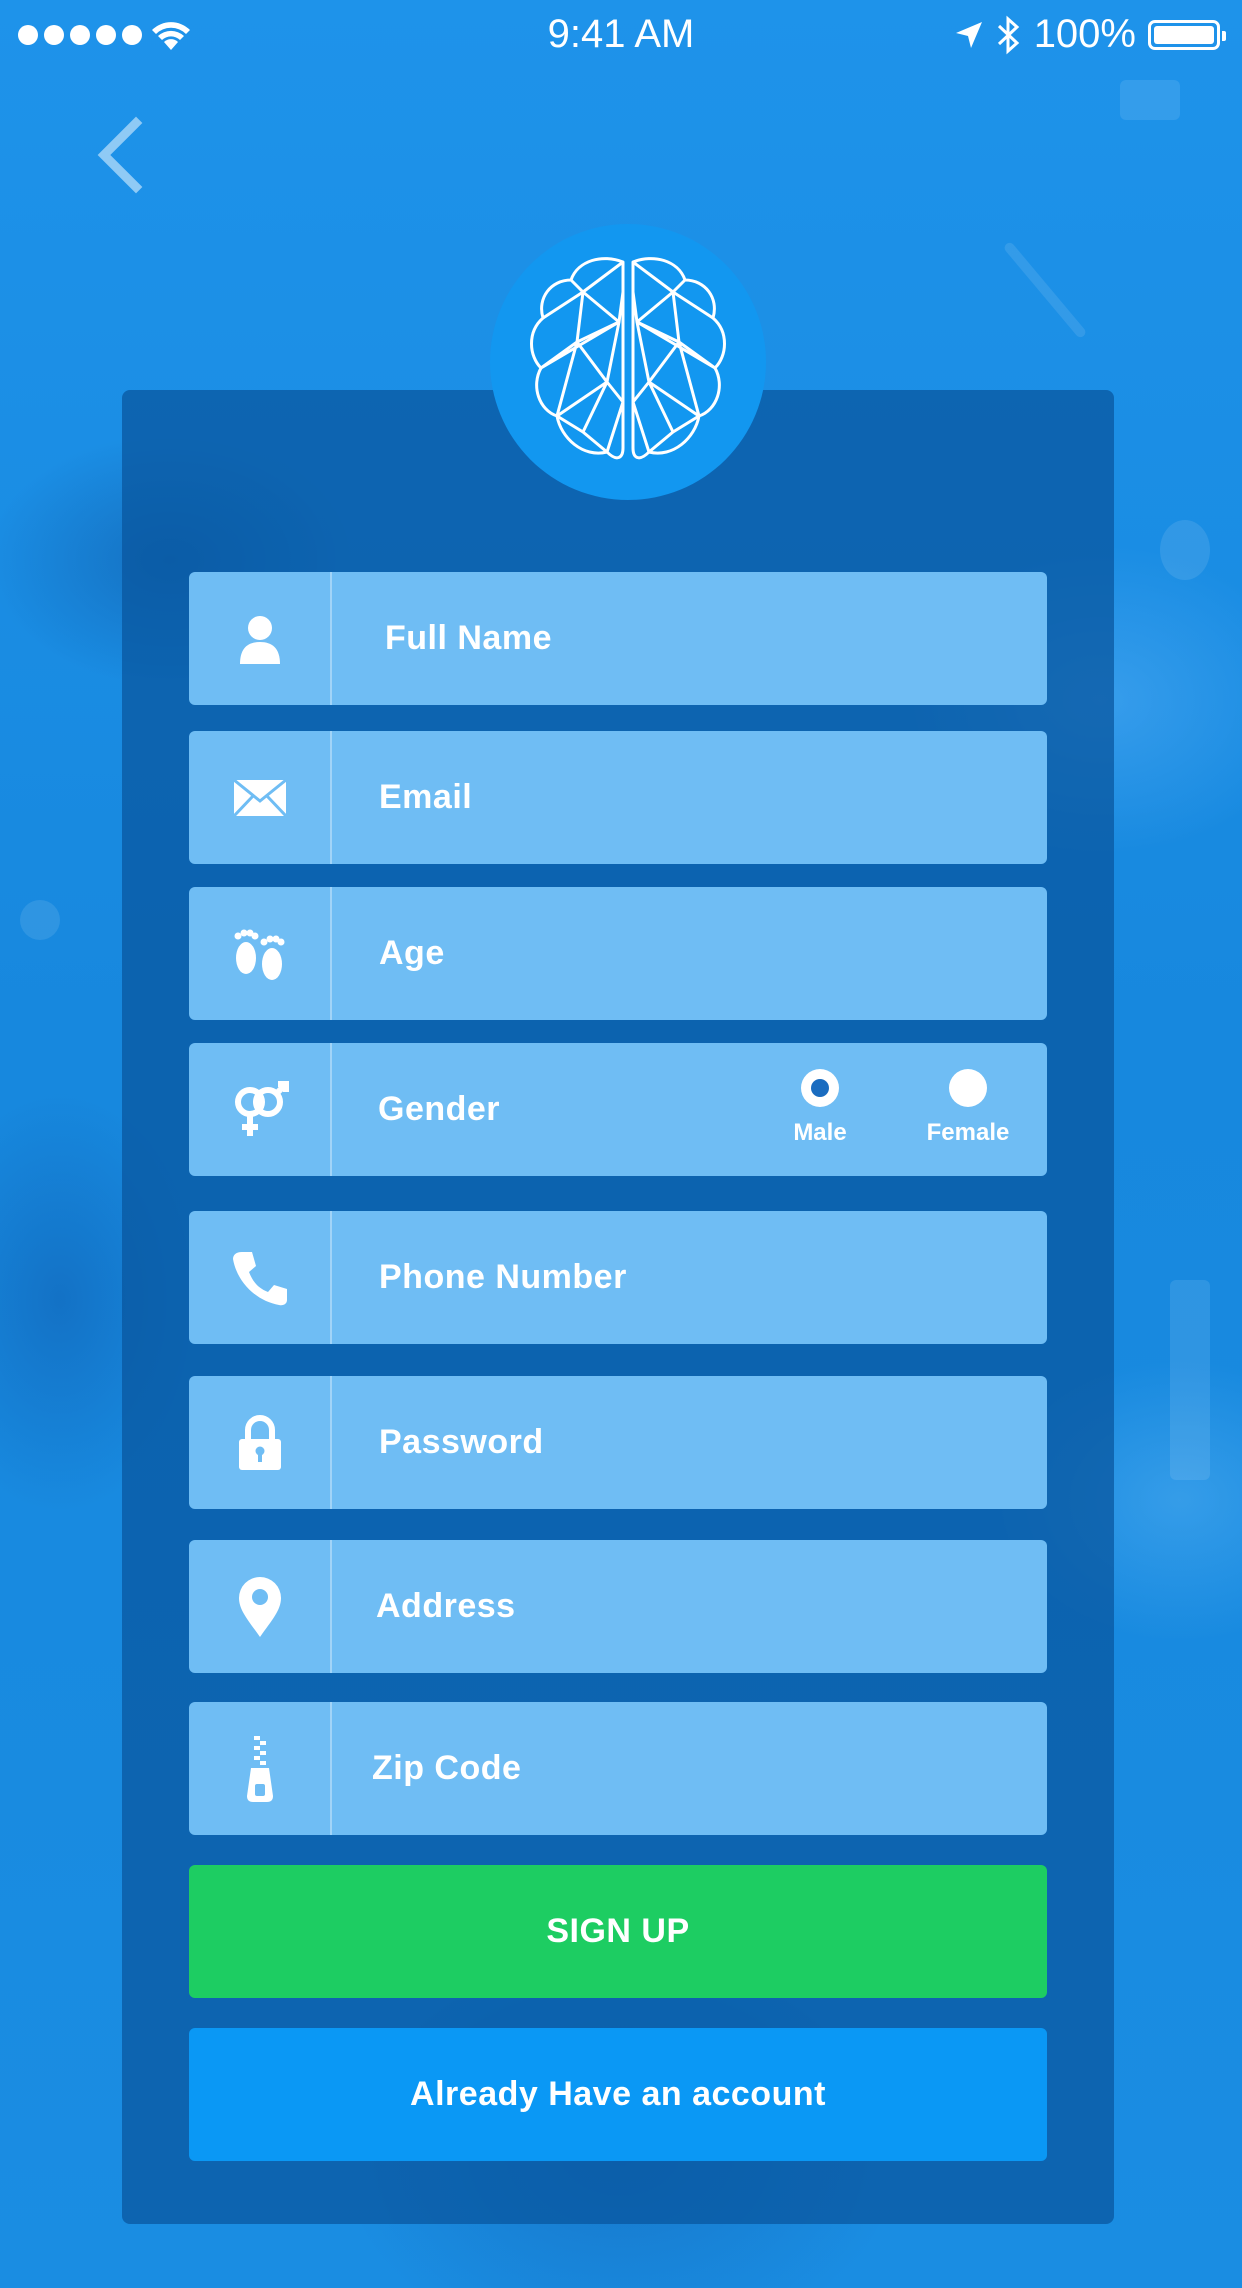 This screenshot has width=1242, height=2288. I want to click on full-name-field: Full Name, so click(618, 638).